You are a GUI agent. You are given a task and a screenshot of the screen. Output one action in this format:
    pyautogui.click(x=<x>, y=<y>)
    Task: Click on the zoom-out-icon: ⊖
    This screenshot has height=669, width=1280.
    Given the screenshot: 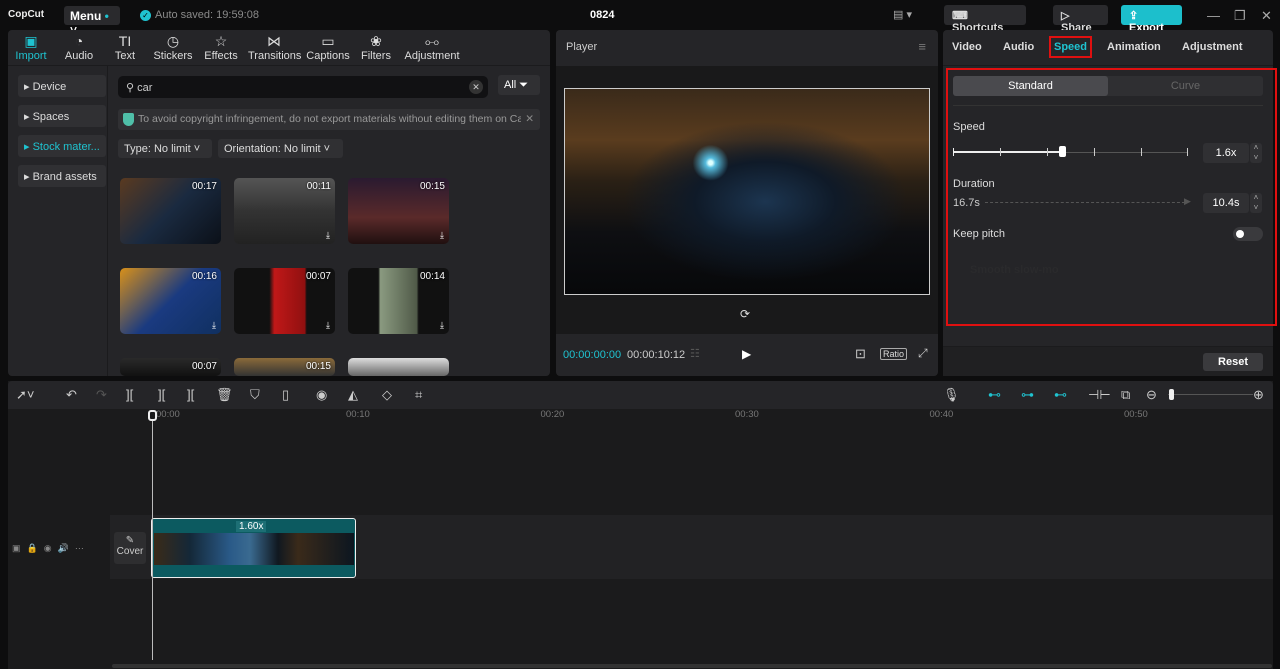 What is the action you would take?
    pyautogui.click(x=1151, y=395)
    